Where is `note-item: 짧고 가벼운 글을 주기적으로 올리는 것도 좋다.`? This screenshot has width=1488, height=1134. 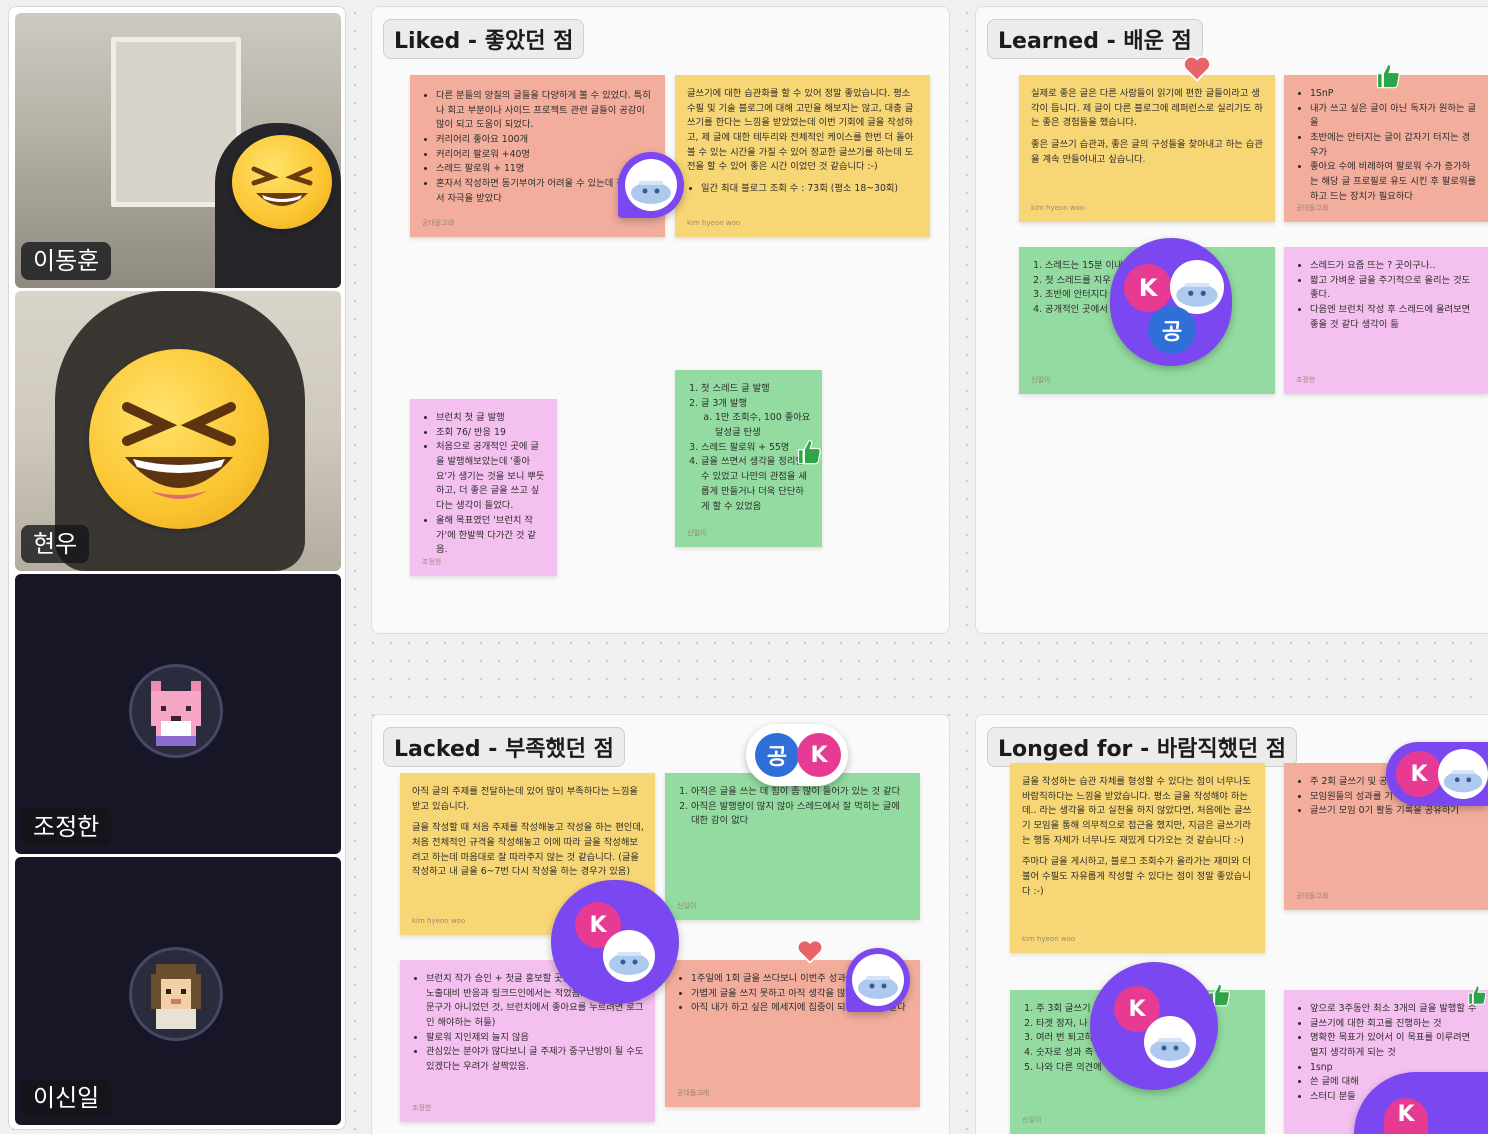
note-item: 짧고 가벼운 글을 주기적으로 올리는 것도 좋다. is located at coordinates (1394, 288).